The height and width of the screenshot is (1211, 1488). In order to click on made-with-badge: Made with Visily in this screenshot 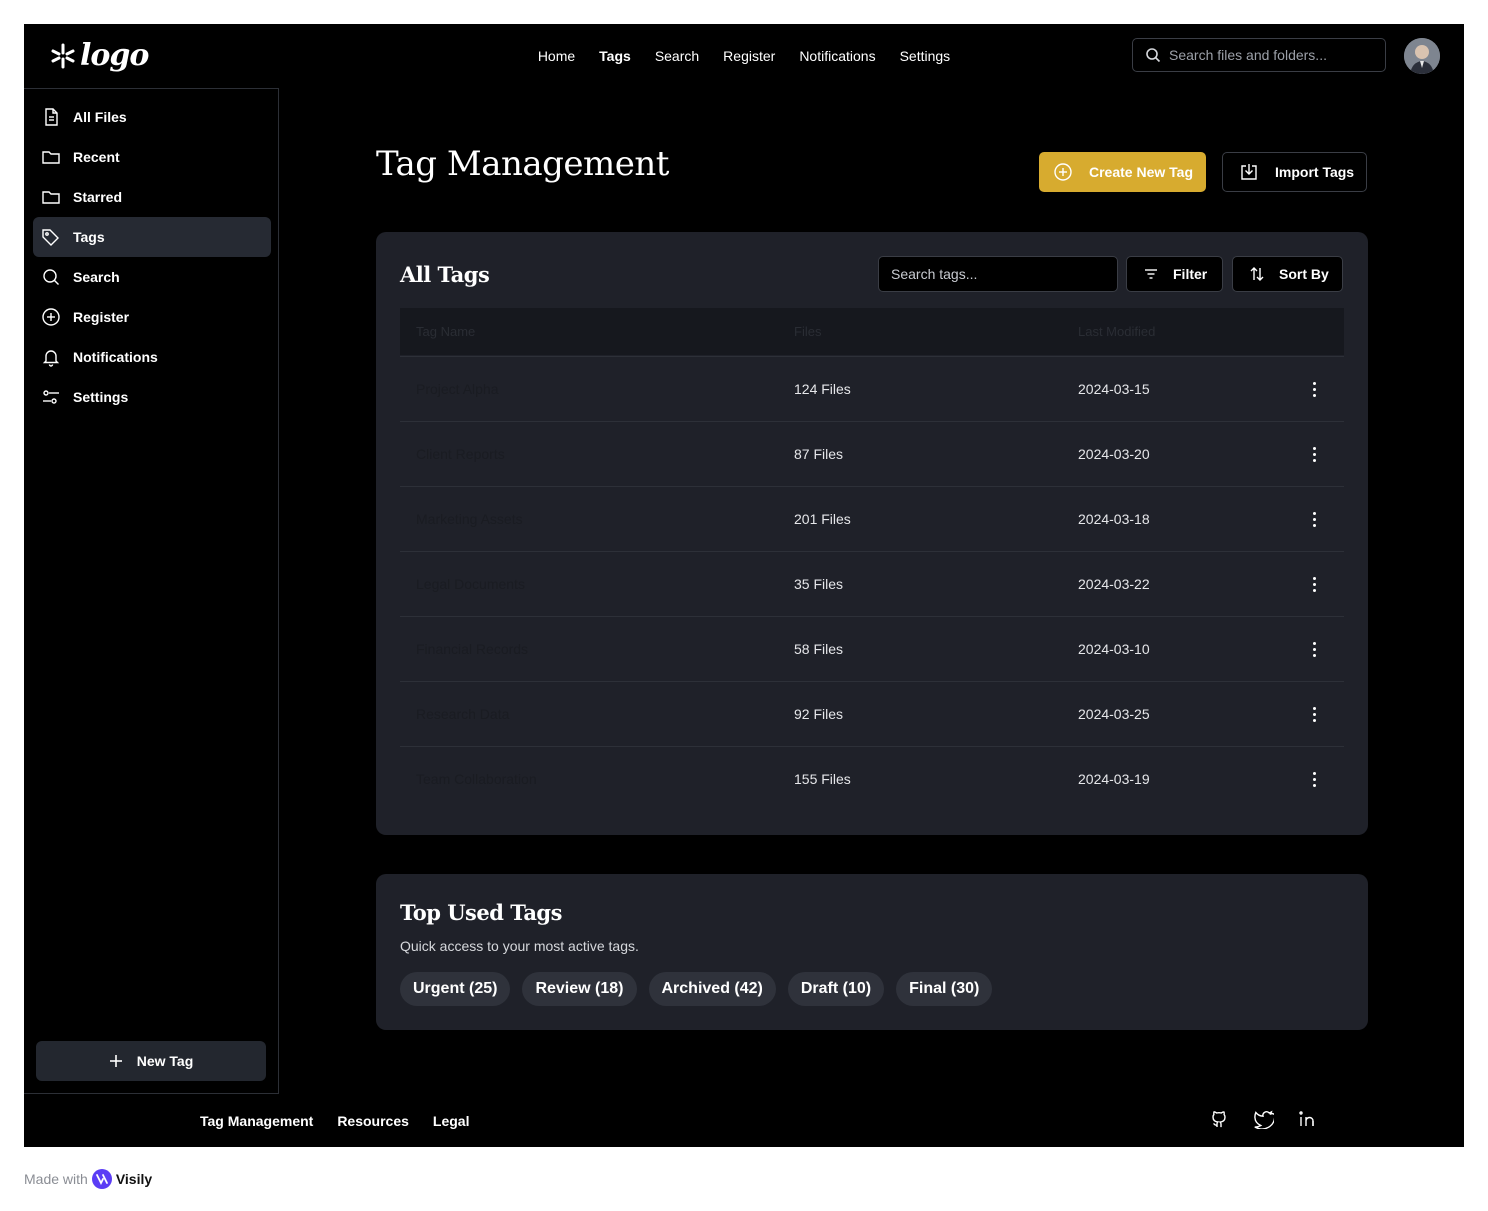, I will do `click(88, 1179)`.